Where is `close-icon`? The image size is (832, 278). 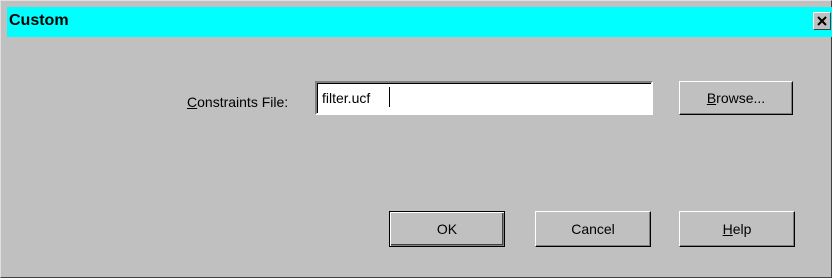 close-icon is located at coordinates (822, 21).